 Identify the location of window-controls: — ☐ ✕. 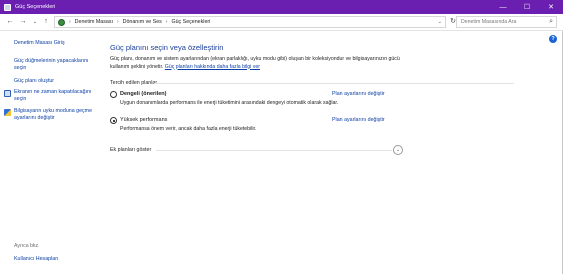
(527, 7).